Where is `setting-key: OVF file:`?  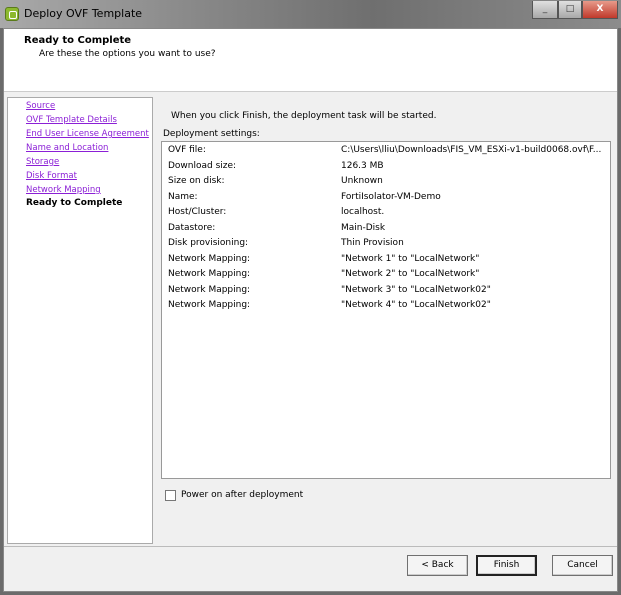 setting-key: OVF file: is located at coordinates (187, 150).